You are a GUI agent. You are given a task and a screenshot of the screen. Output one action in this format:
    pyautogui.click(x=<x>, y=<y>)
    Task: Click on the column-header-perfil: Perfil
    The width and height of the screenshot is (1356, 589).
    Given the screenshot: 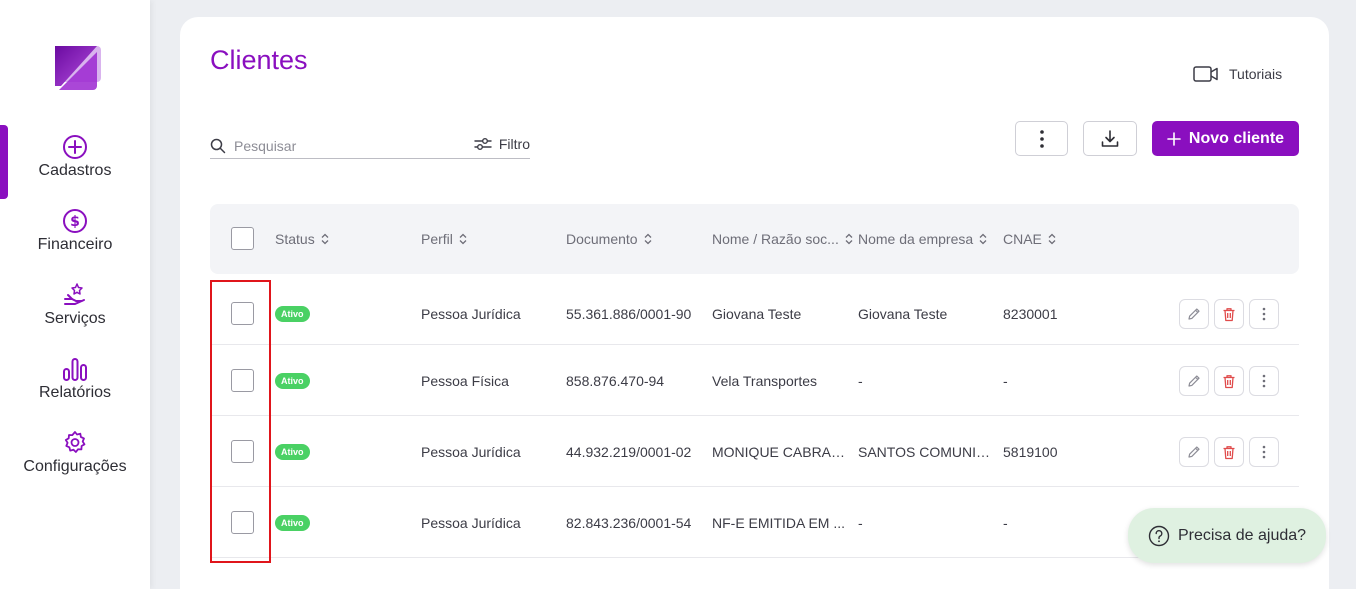 What is the action you would take?
    pyautogui.click(x=444, y=239)
    